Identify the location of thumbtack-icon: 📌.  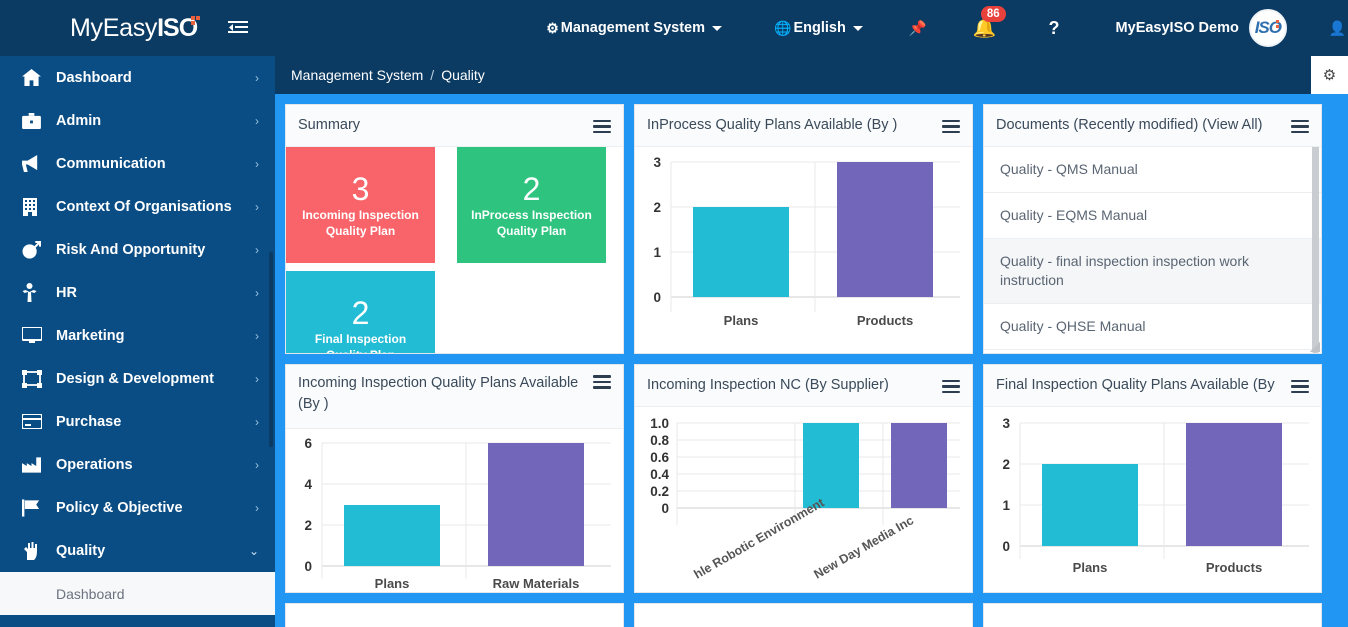
(917, 28).